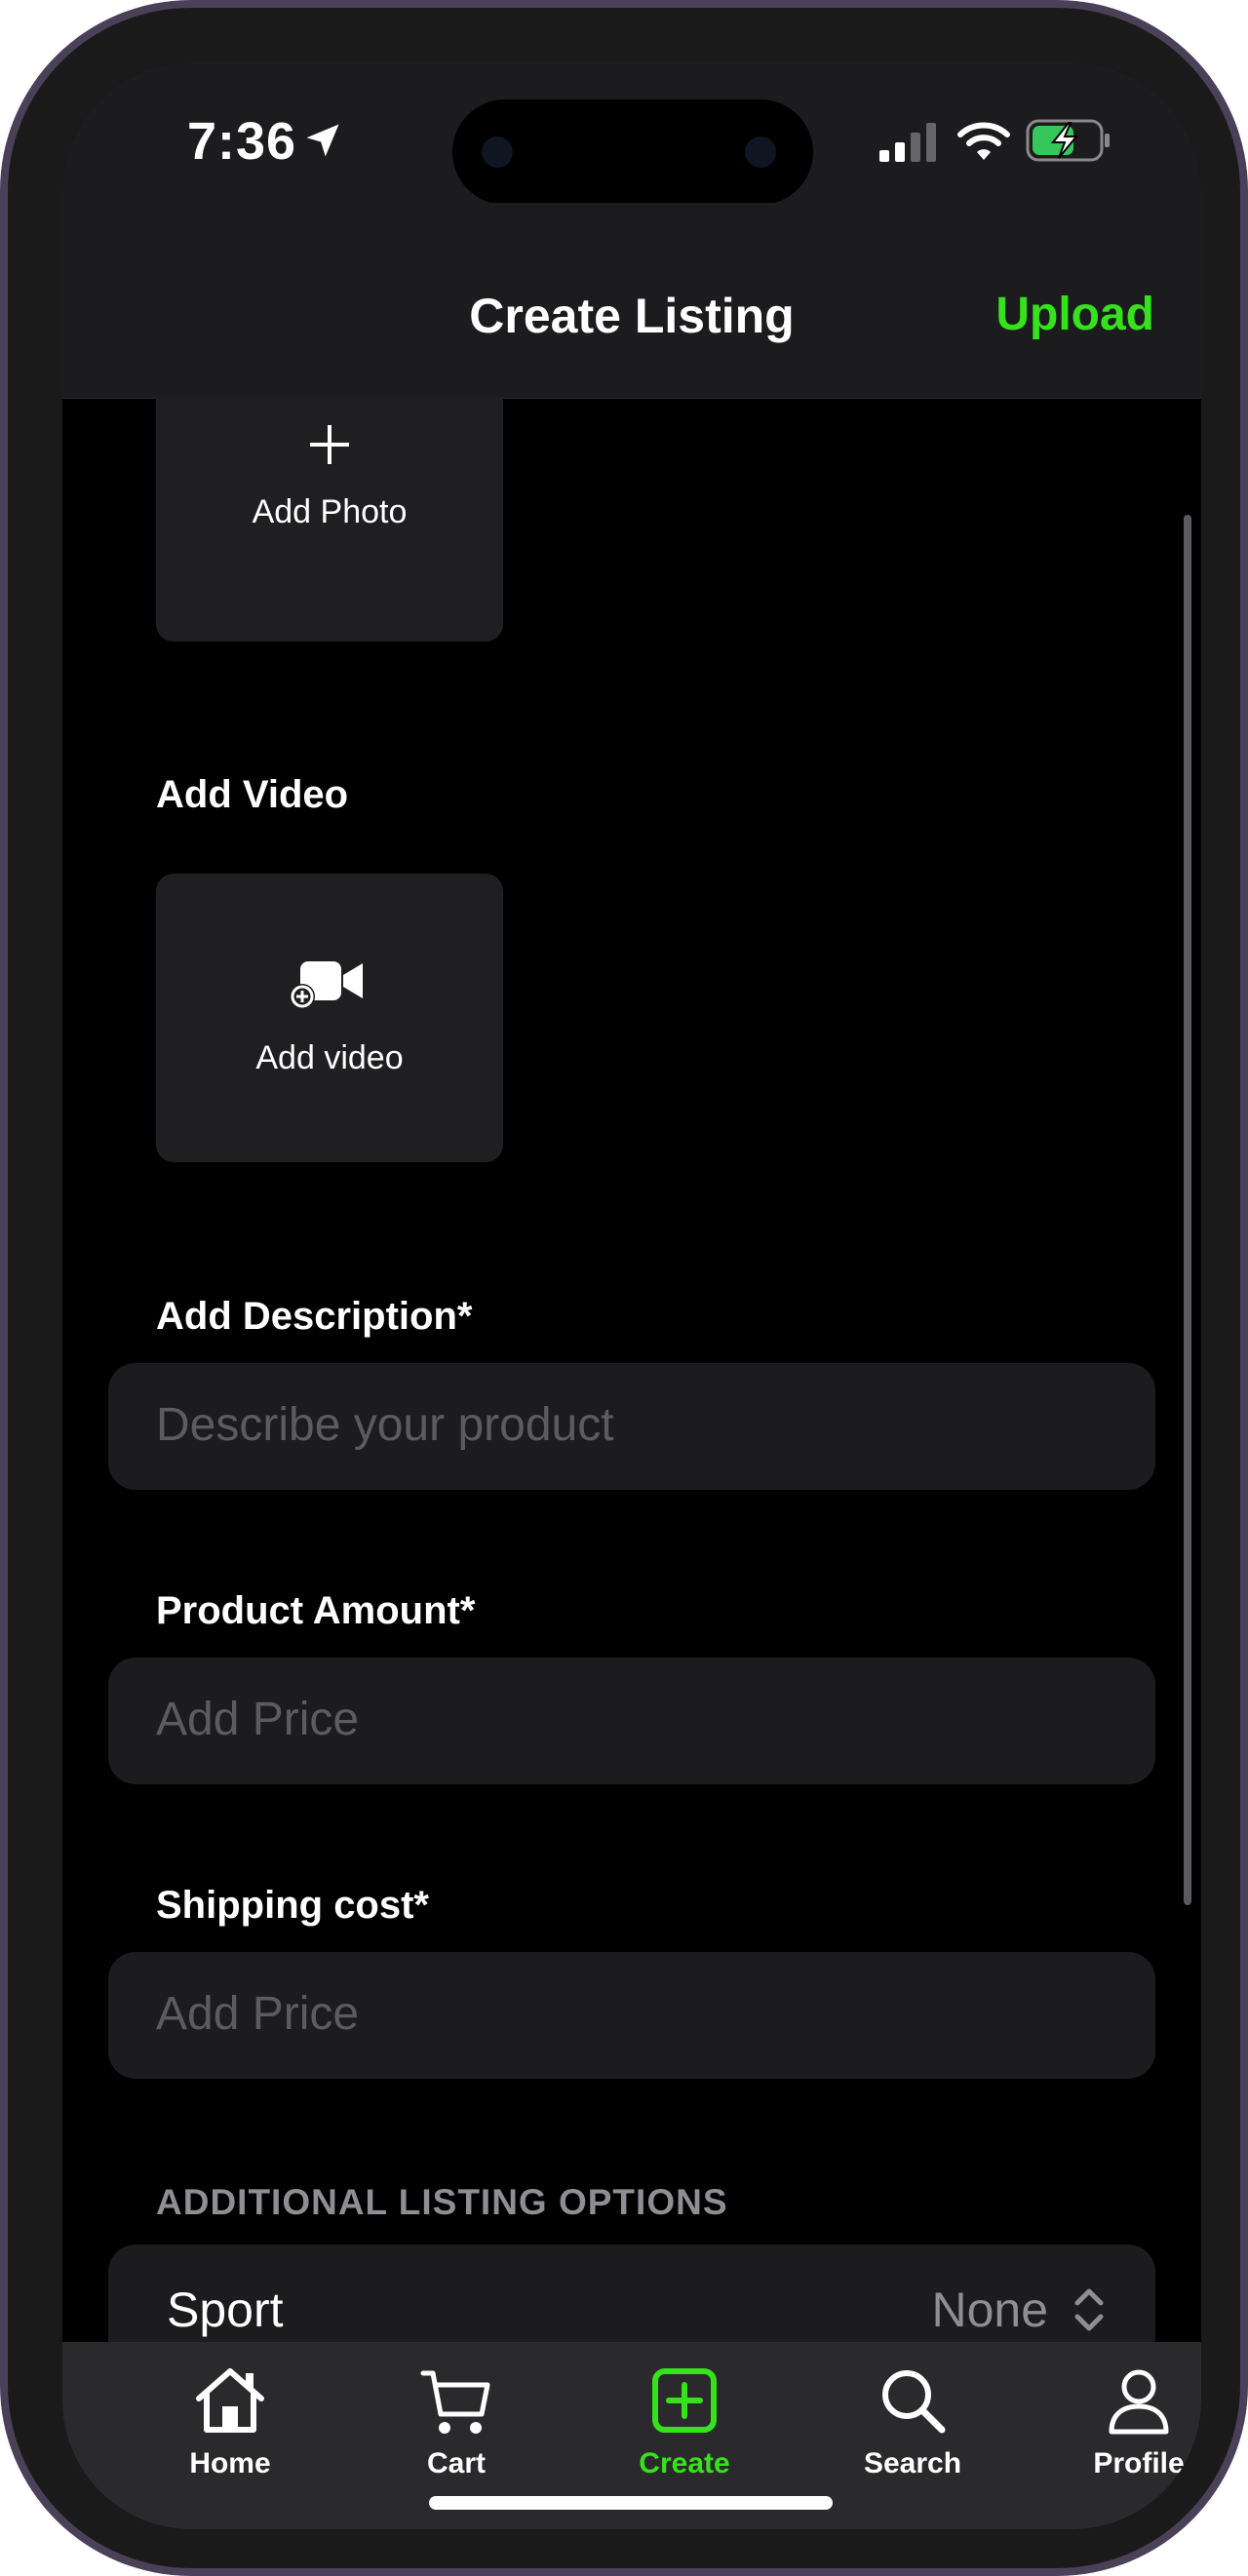 Image resolution: width=1248 pixels, height=2576 pixels. I want to click on shipping-cost-placeholder: Add Price, so click(258, 2014).